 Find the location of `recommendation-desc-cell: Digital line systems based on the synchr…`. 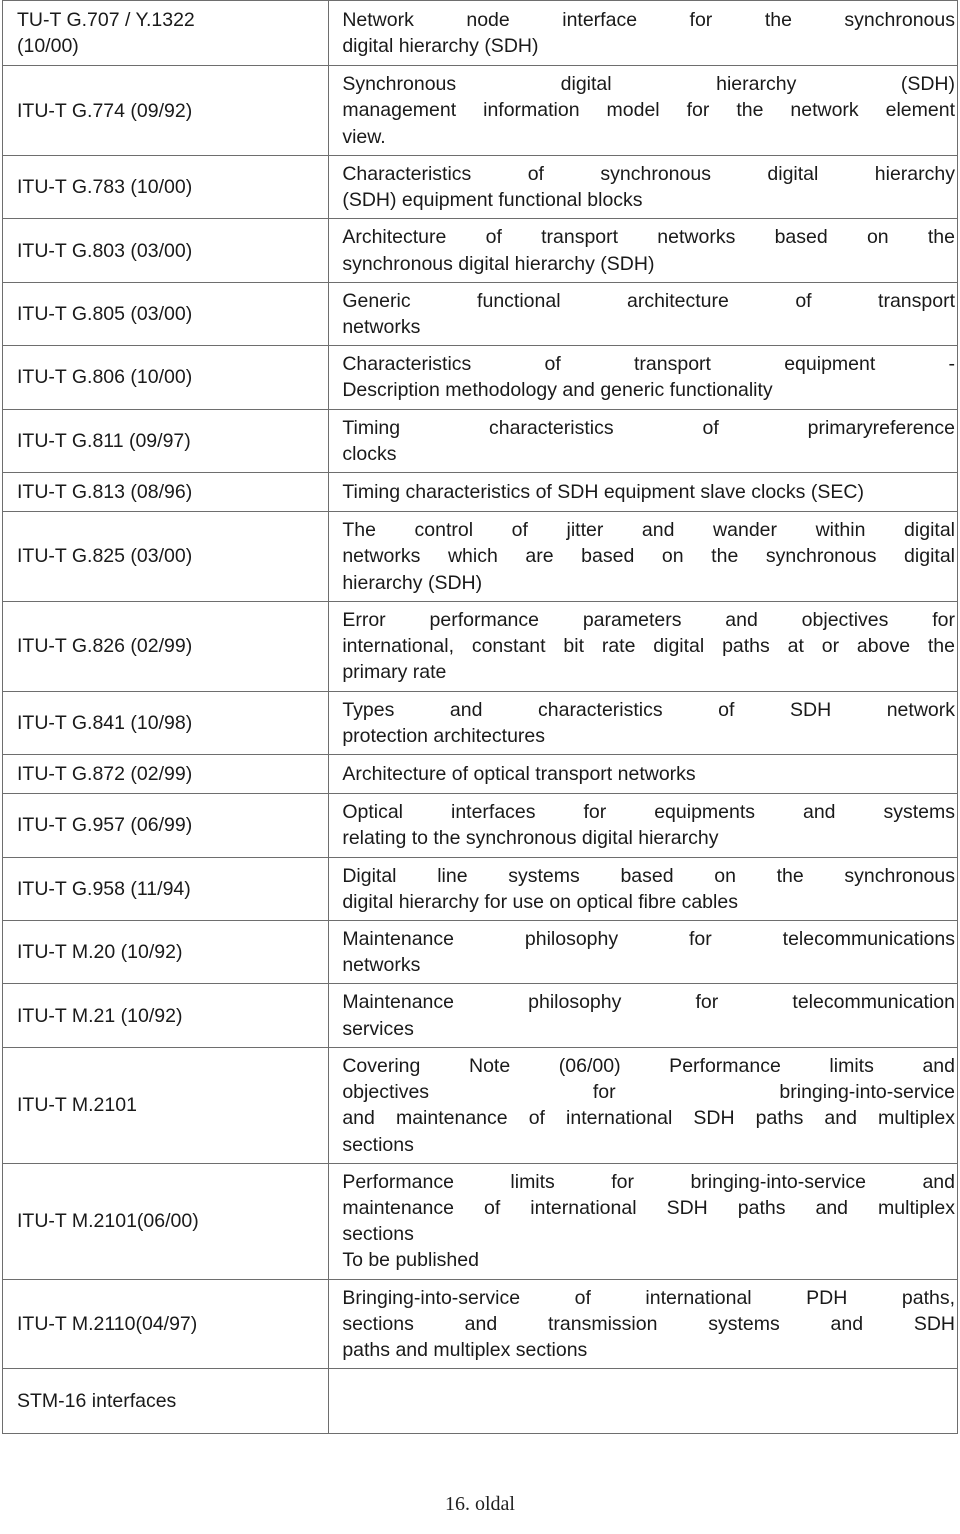

recommendation-desc-cell: Digital line systems based on the synchr… is located at coordinates (643, 888).